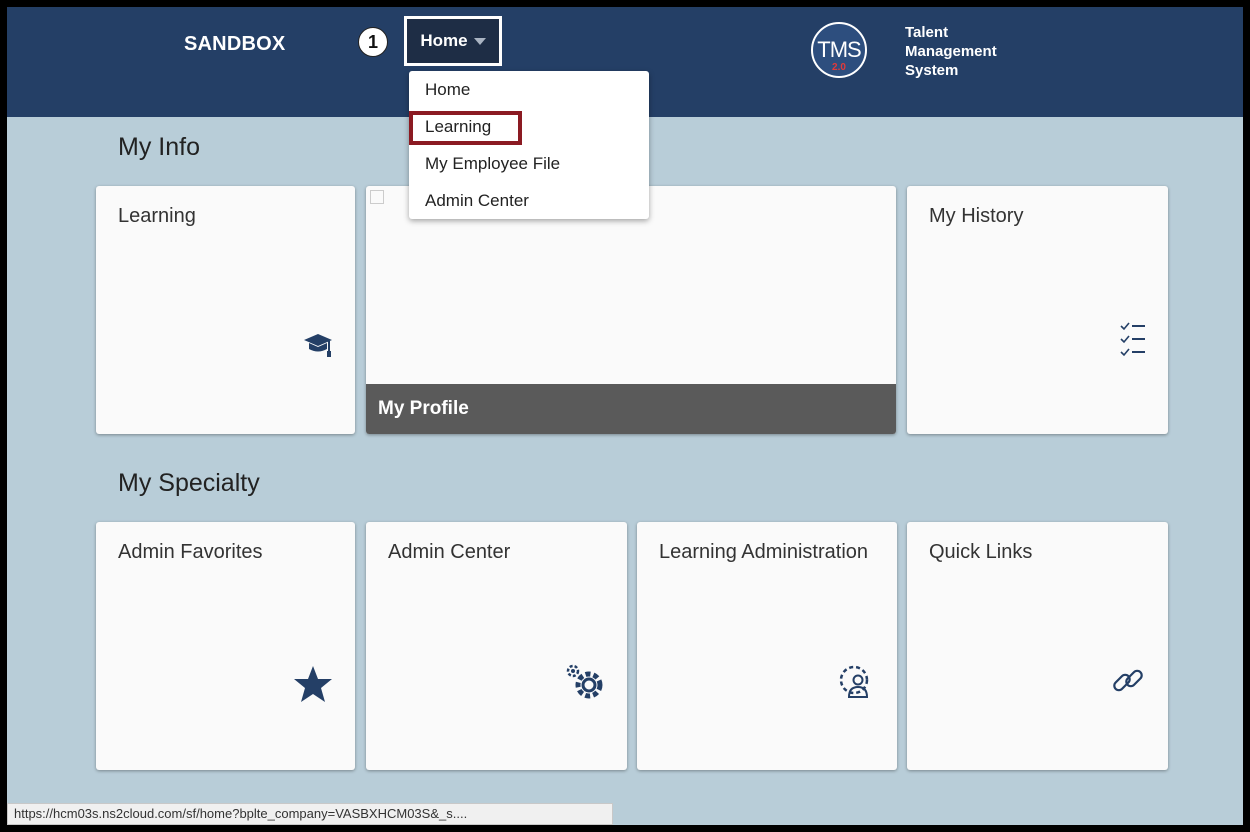 The image size is (1250, 832). Describe the element at coordinates (631, 409) in the screenshot. I see `tile-title: My Profile` at that location.